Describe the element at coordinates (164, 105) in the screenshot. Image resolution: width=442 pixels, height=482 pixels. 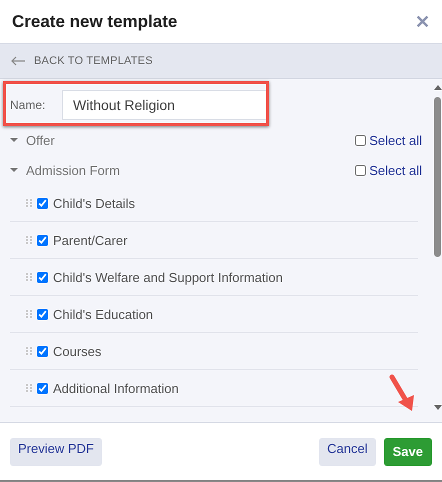
I see `name-field: Without Religion` at that location.